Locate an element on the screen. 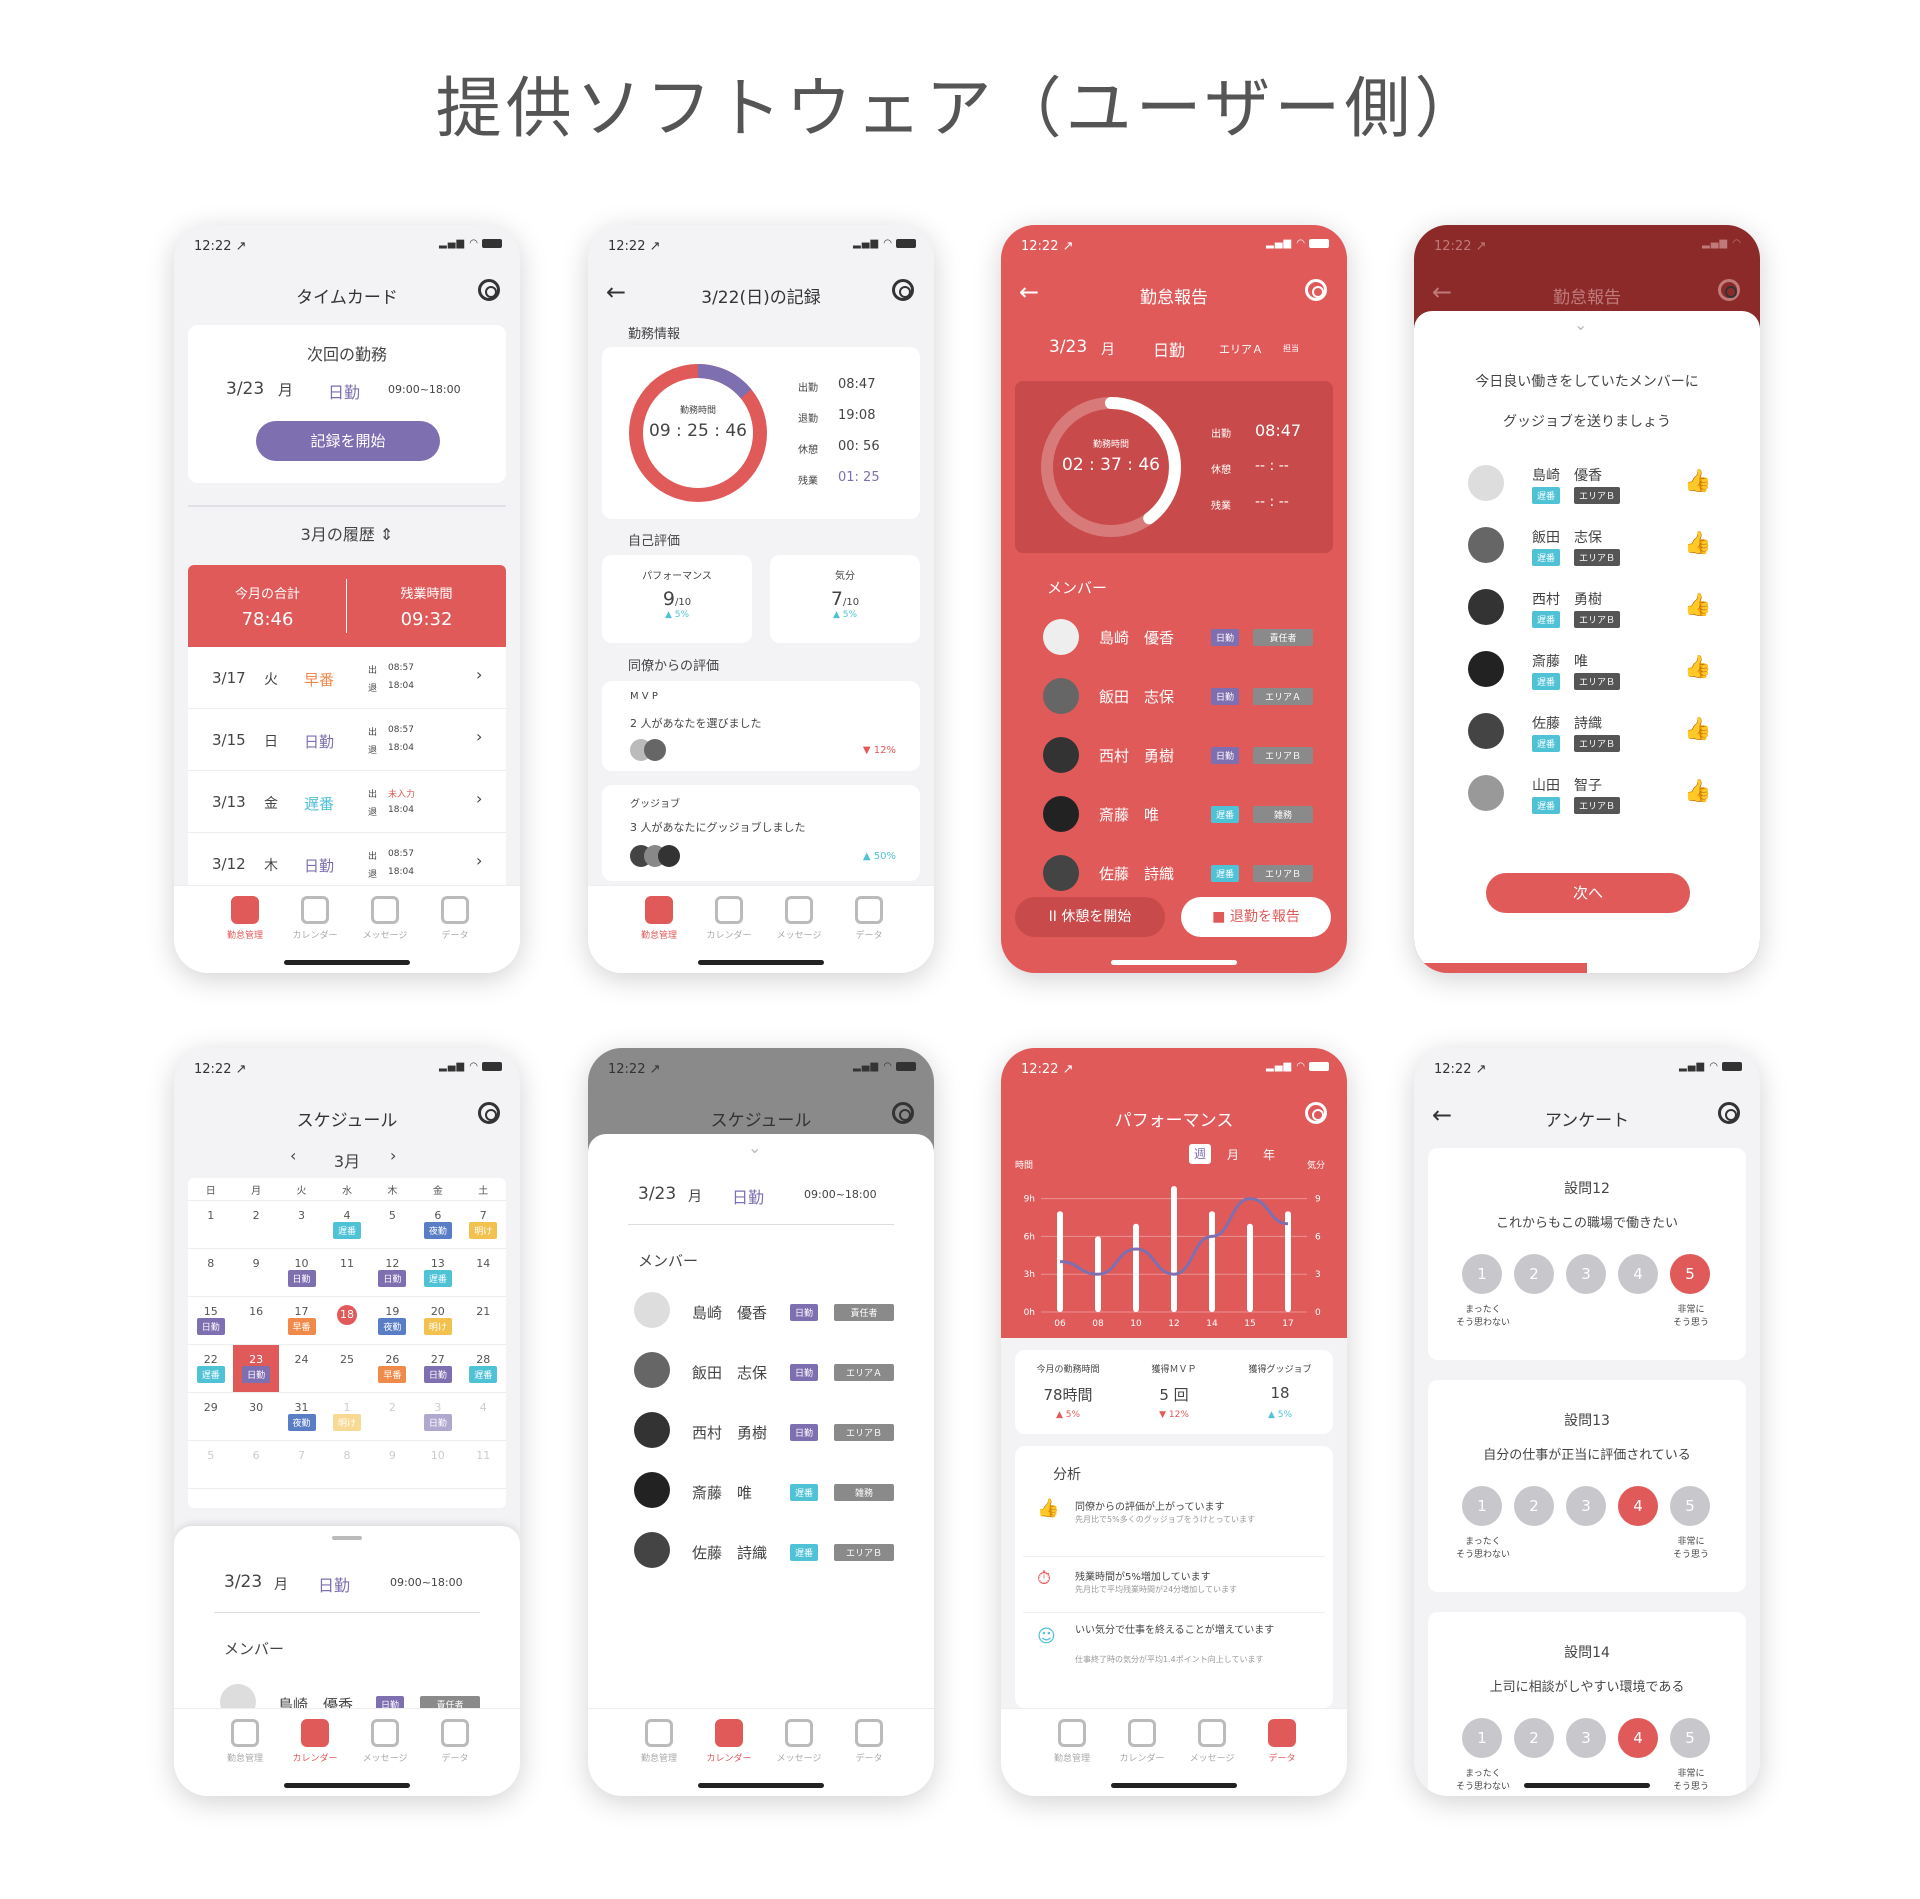 The height and width of the screenshot is (1899, 1920). next-button: 次へ is located at coordinates (1588, 893).